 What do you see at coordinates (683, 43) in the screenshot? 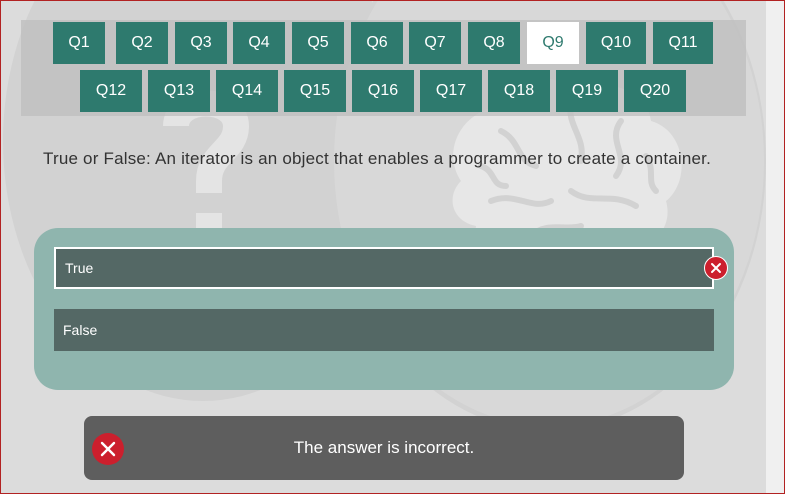
I see `nav-button-q11: Q11` at bounding box center [683, 43].